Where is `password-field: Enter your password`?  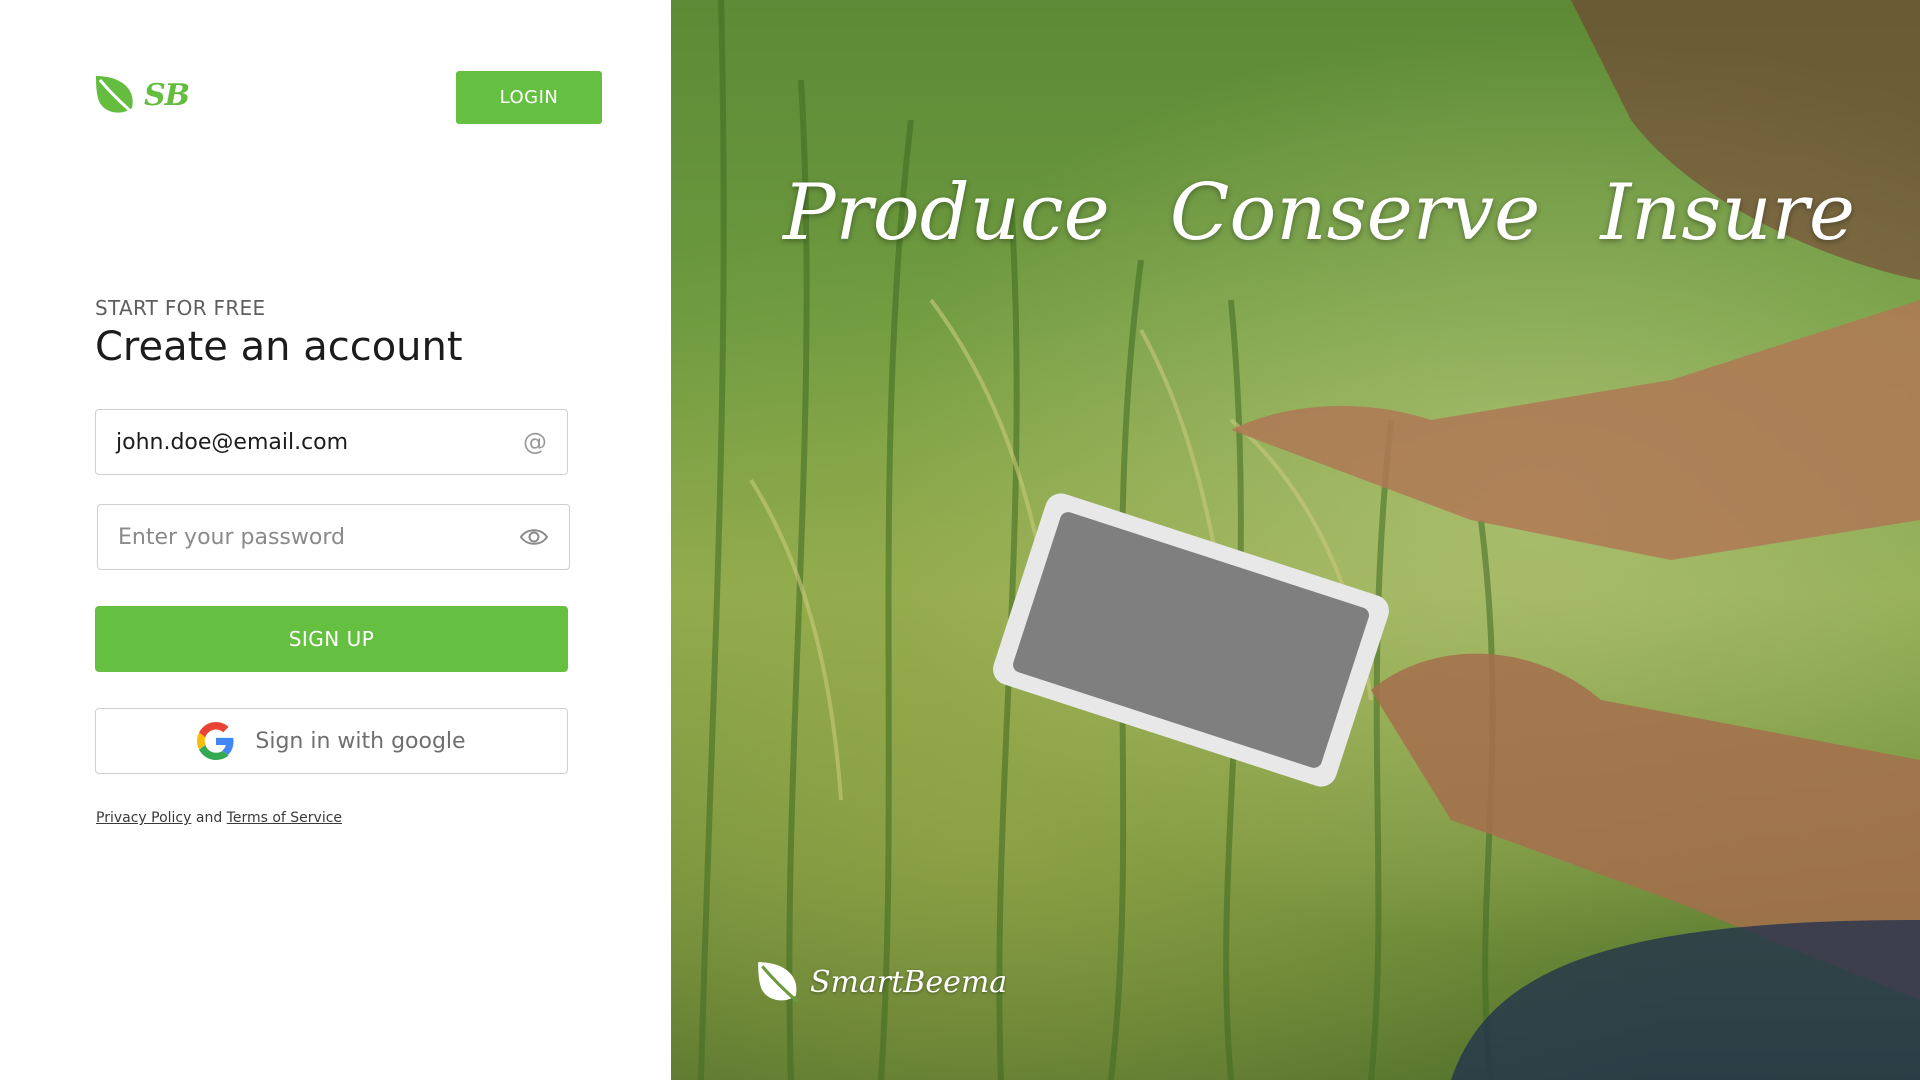 password-field: Enter your password is located at coordinates (333, 537).